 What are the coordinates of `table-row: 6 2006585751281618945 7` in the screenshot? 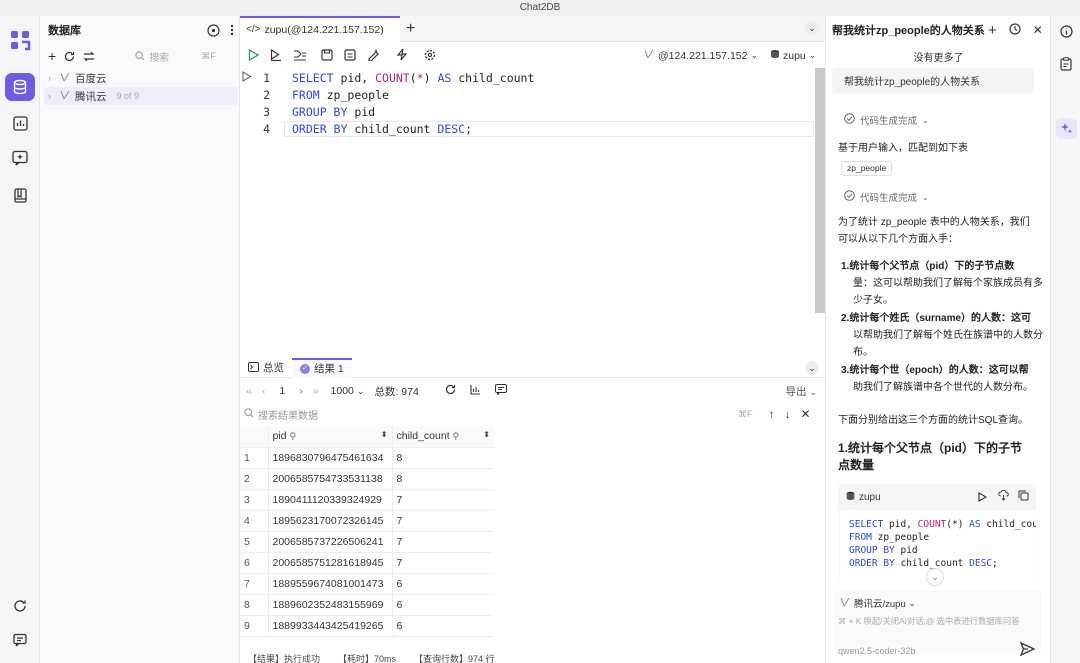 It's located at (367, 563).